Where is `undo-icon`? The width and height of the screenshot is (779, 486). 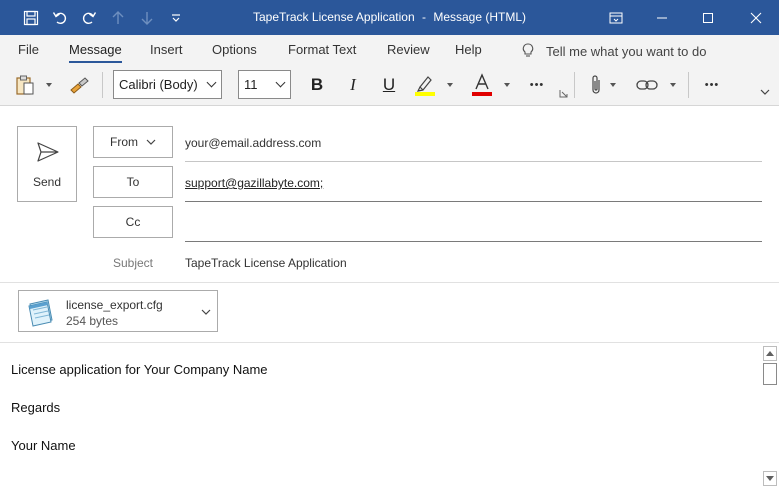 undo-icon is located at coordinates (59, 17).